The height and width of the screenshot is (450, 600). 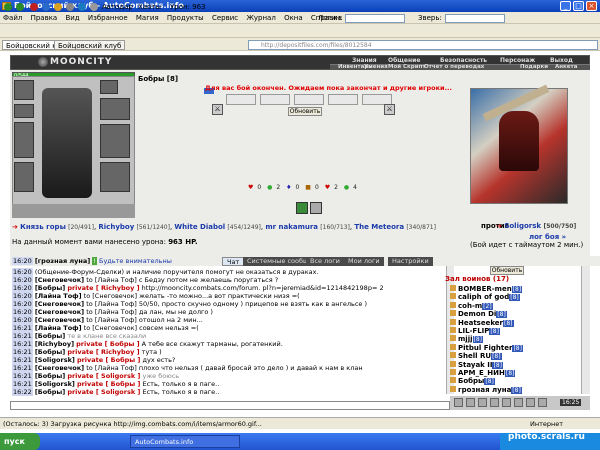 What do you see at coordinates (423, 45) in the screenshot?
I see `address-field: http://depositfiles.com/files/8012584` at bounding box center [423, 45].